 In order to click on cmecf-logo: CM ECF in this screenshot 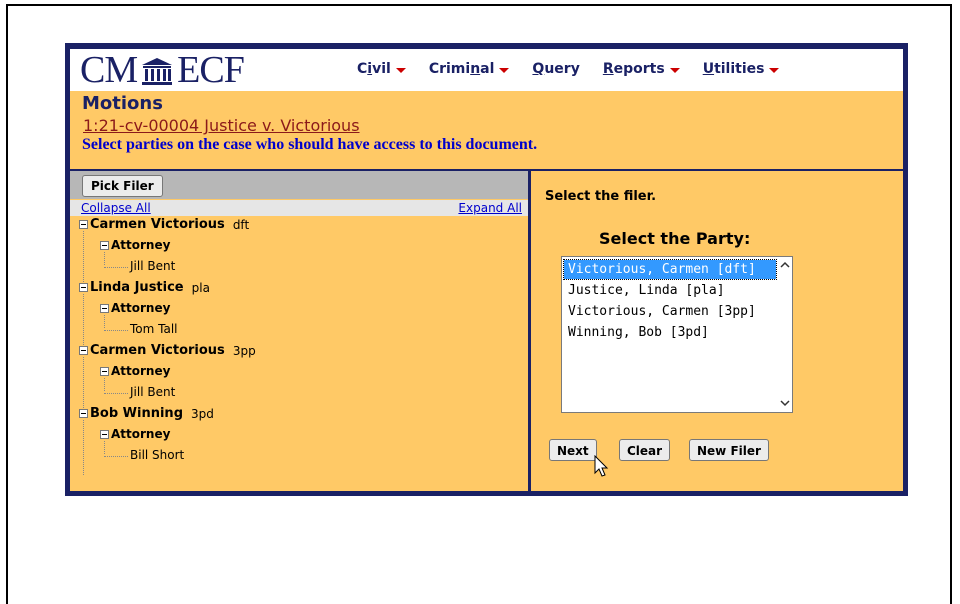, I will do `click(162, 70)`.